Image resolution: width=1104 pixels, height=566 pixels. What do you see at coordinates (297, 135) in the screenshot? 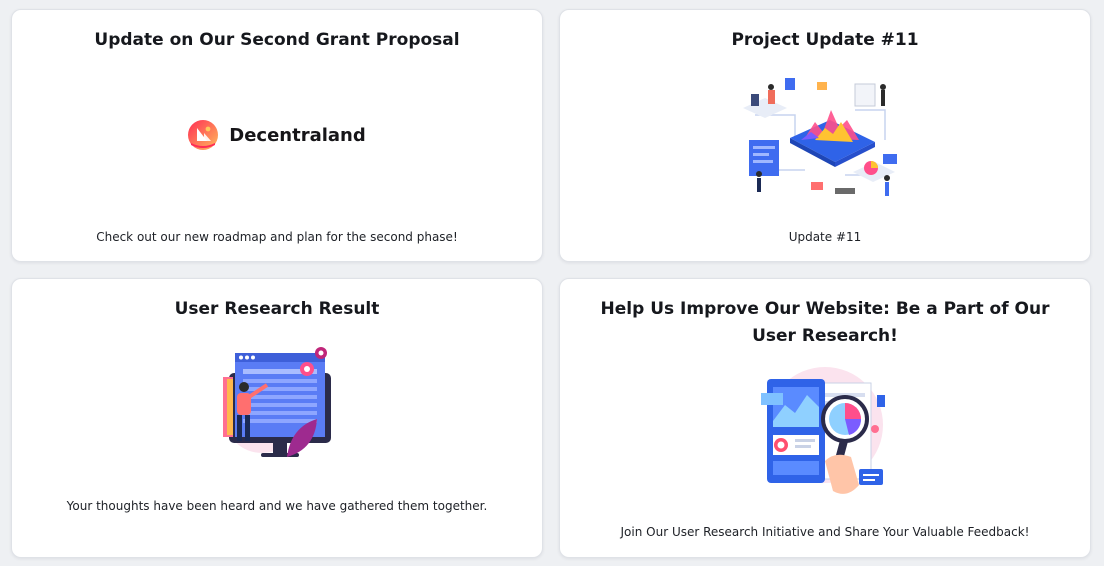
I see `decentraland-wordmark: Decentraland` at bounding box center [297, 135].